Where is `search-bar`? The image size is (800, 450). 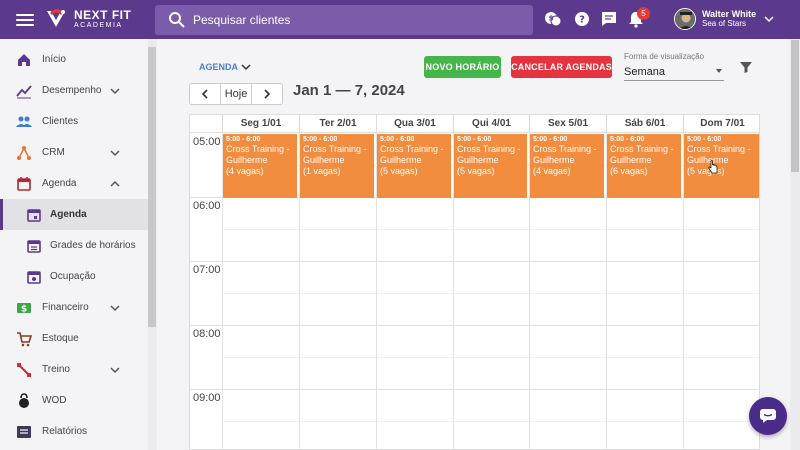 search-bar is located at coordinates (344, 20).